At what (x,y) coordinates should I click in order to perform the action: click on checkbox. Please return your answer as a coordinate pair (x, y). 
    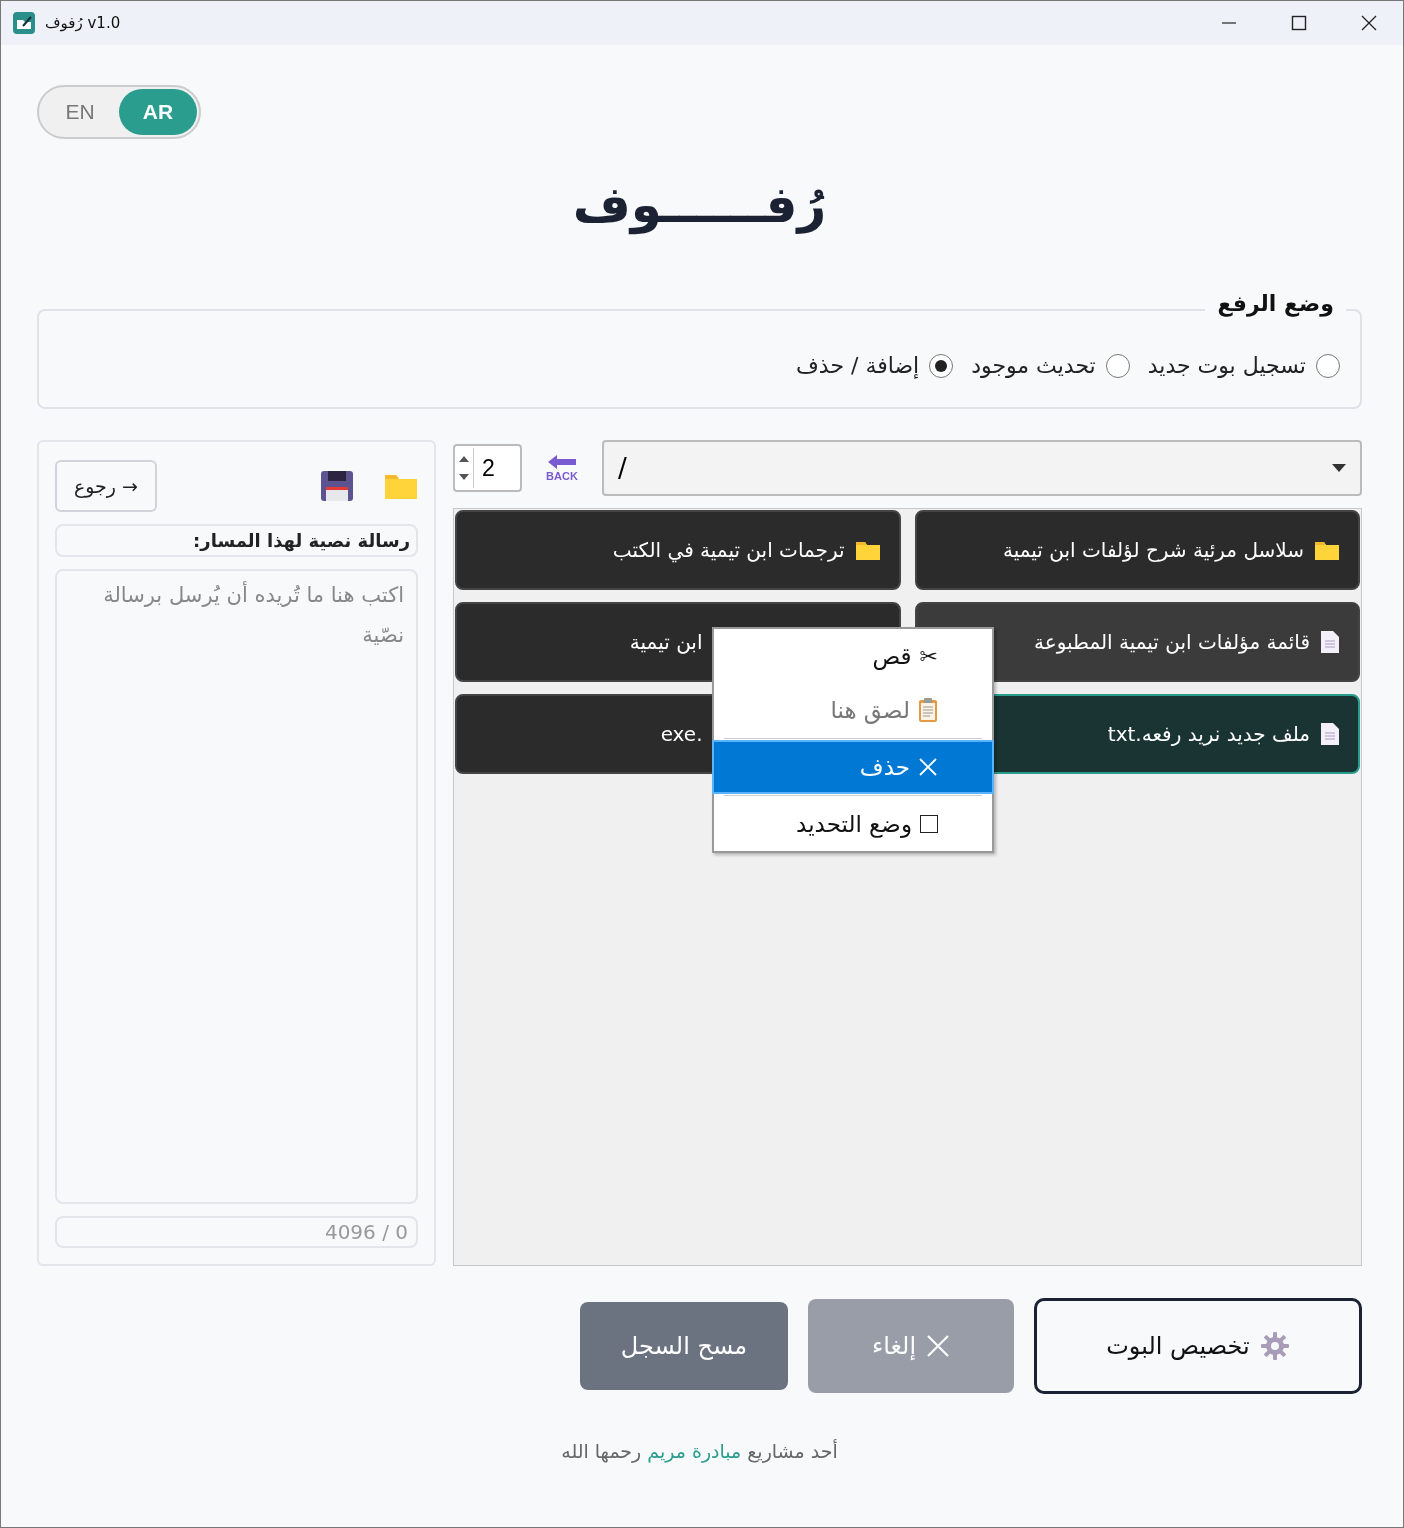
    Looking at the image, I should click on (929, 824).